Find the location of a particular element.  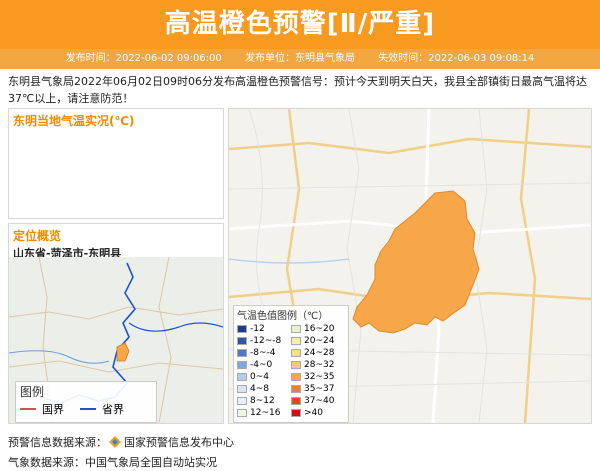

temperature-legend-label: 24~28 is located at coordinates (319, 353).